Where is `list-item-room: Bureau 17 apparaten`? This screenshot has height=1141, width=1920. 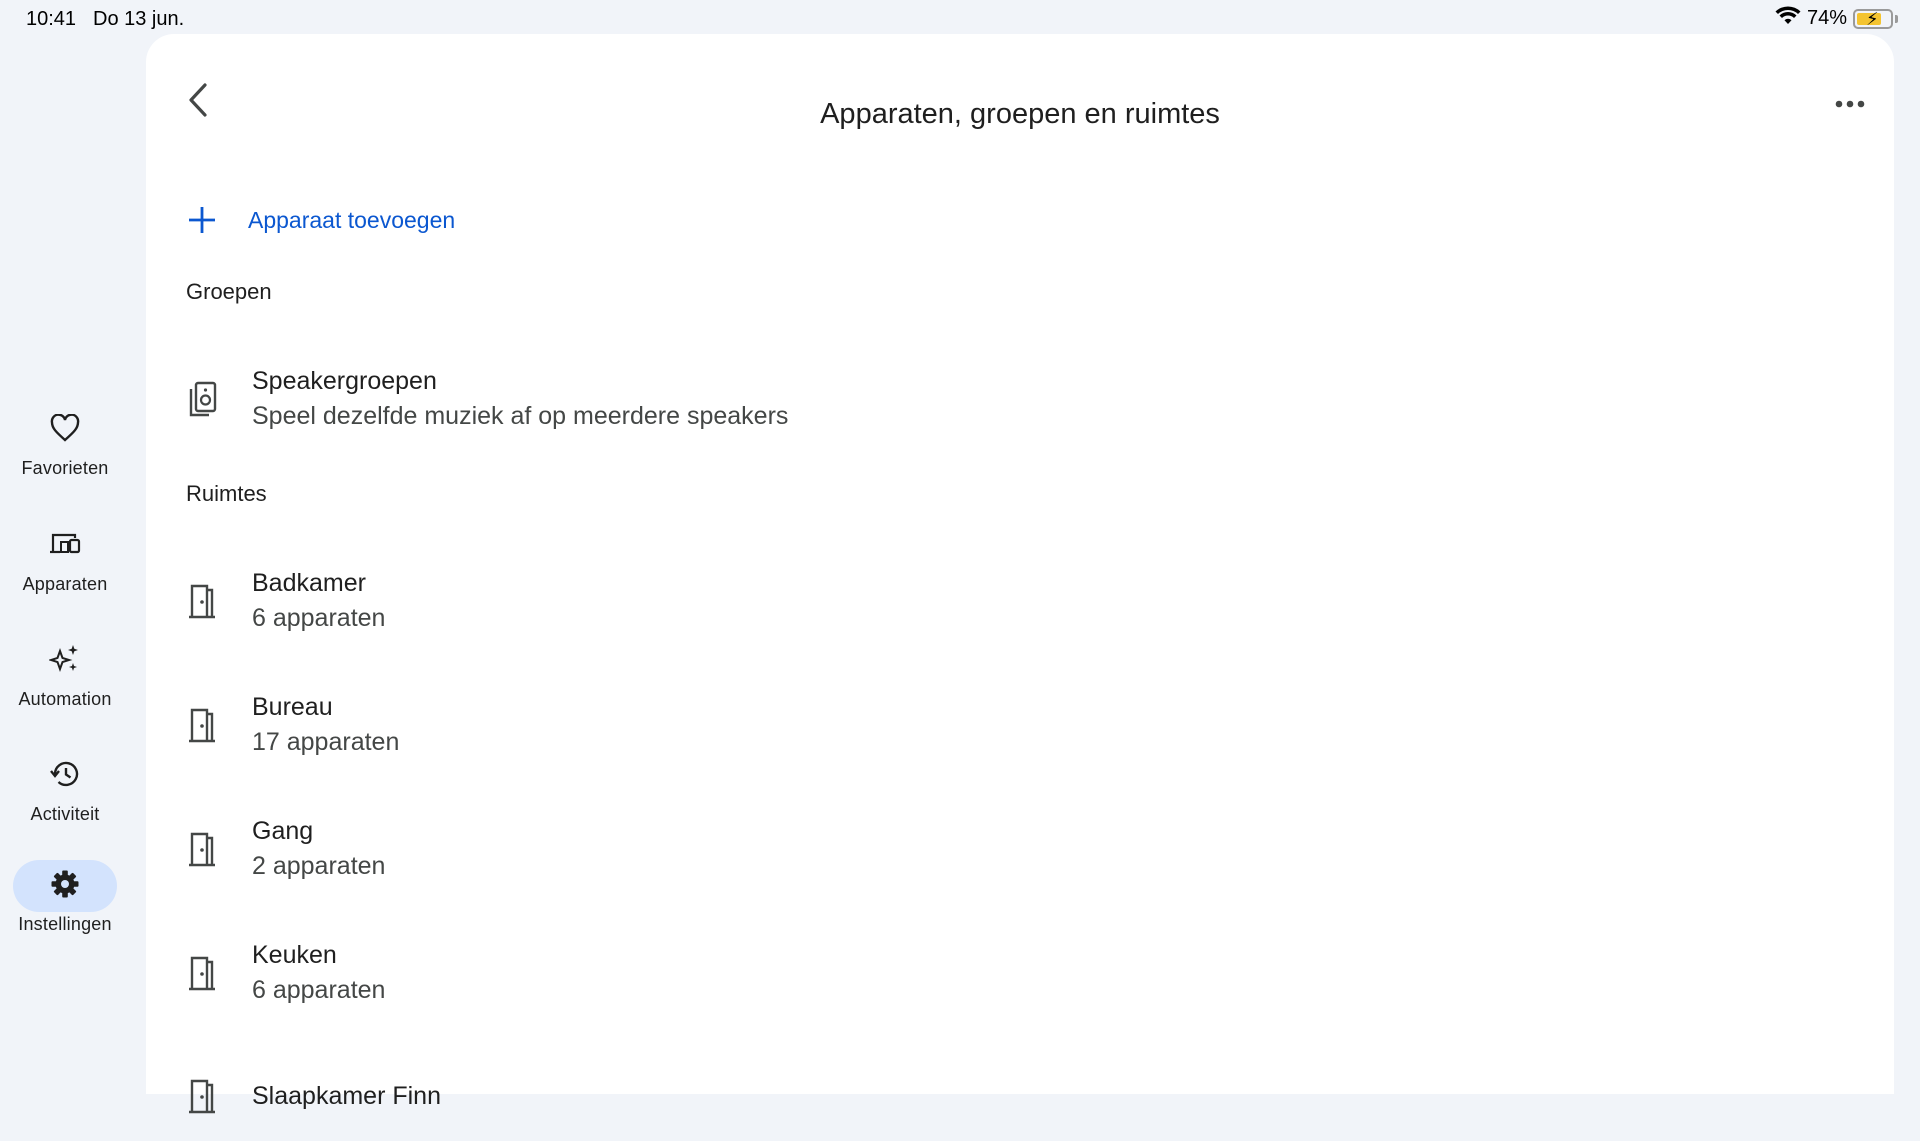
list-item-room: Bureau 17 apparaten is located at coordinates (986, 725).